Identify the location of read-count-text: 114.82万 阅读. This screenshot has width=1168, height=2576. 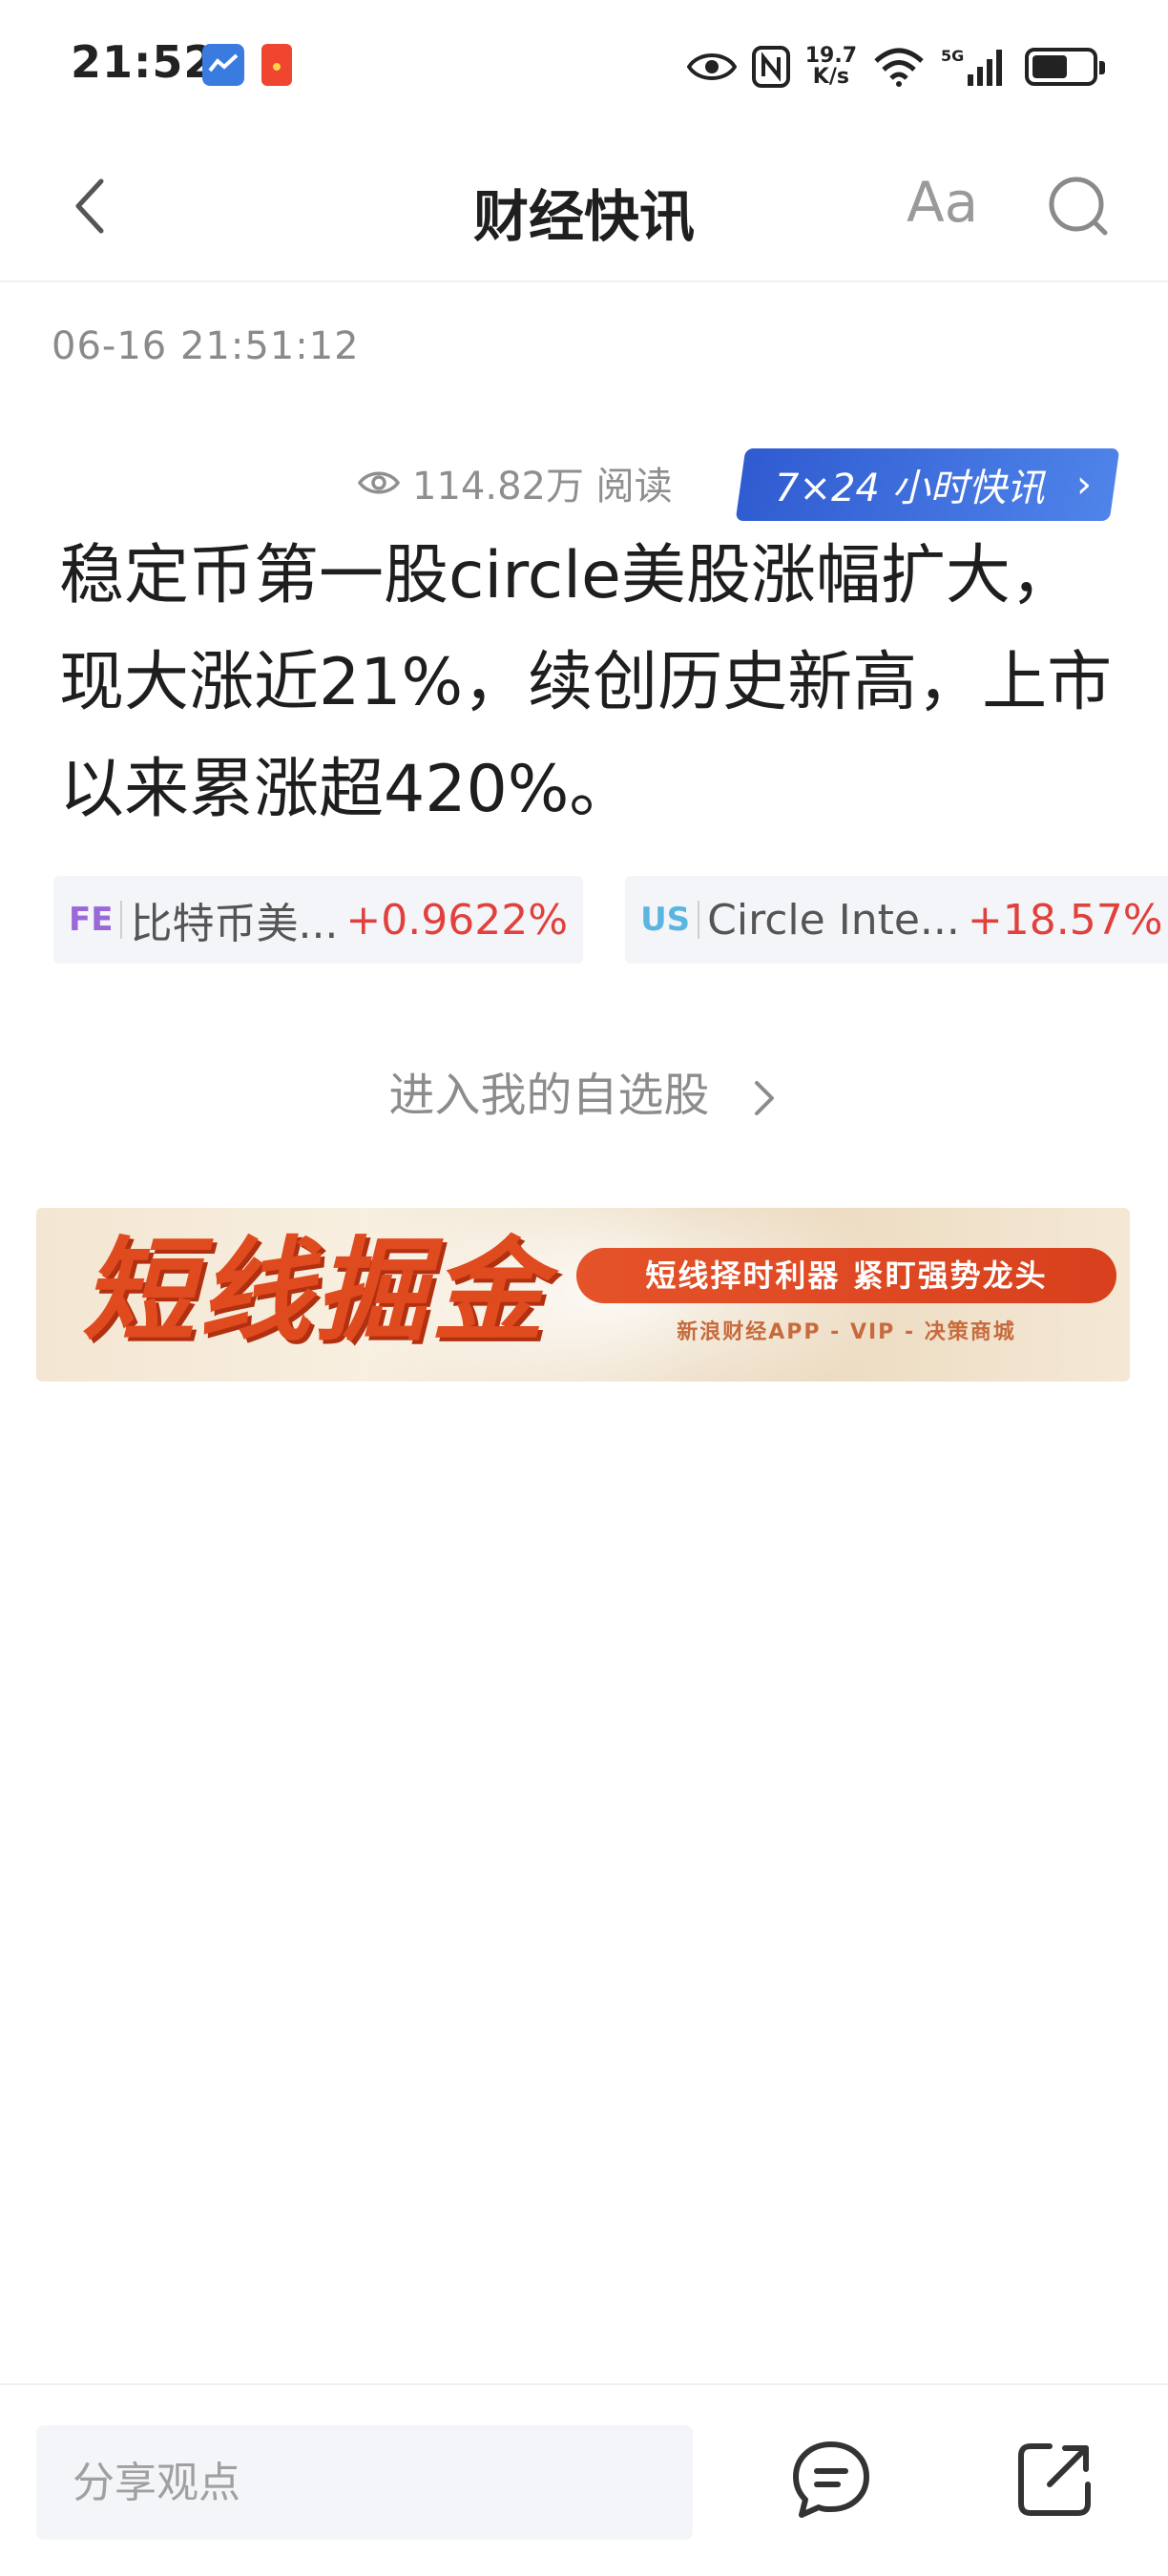
(542, 487).